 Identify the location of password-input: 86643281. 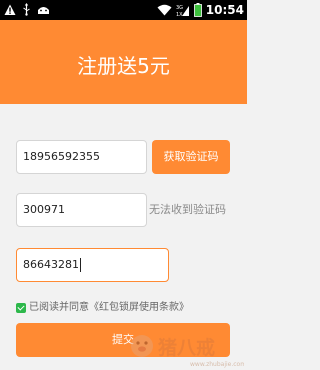
(92, 265).